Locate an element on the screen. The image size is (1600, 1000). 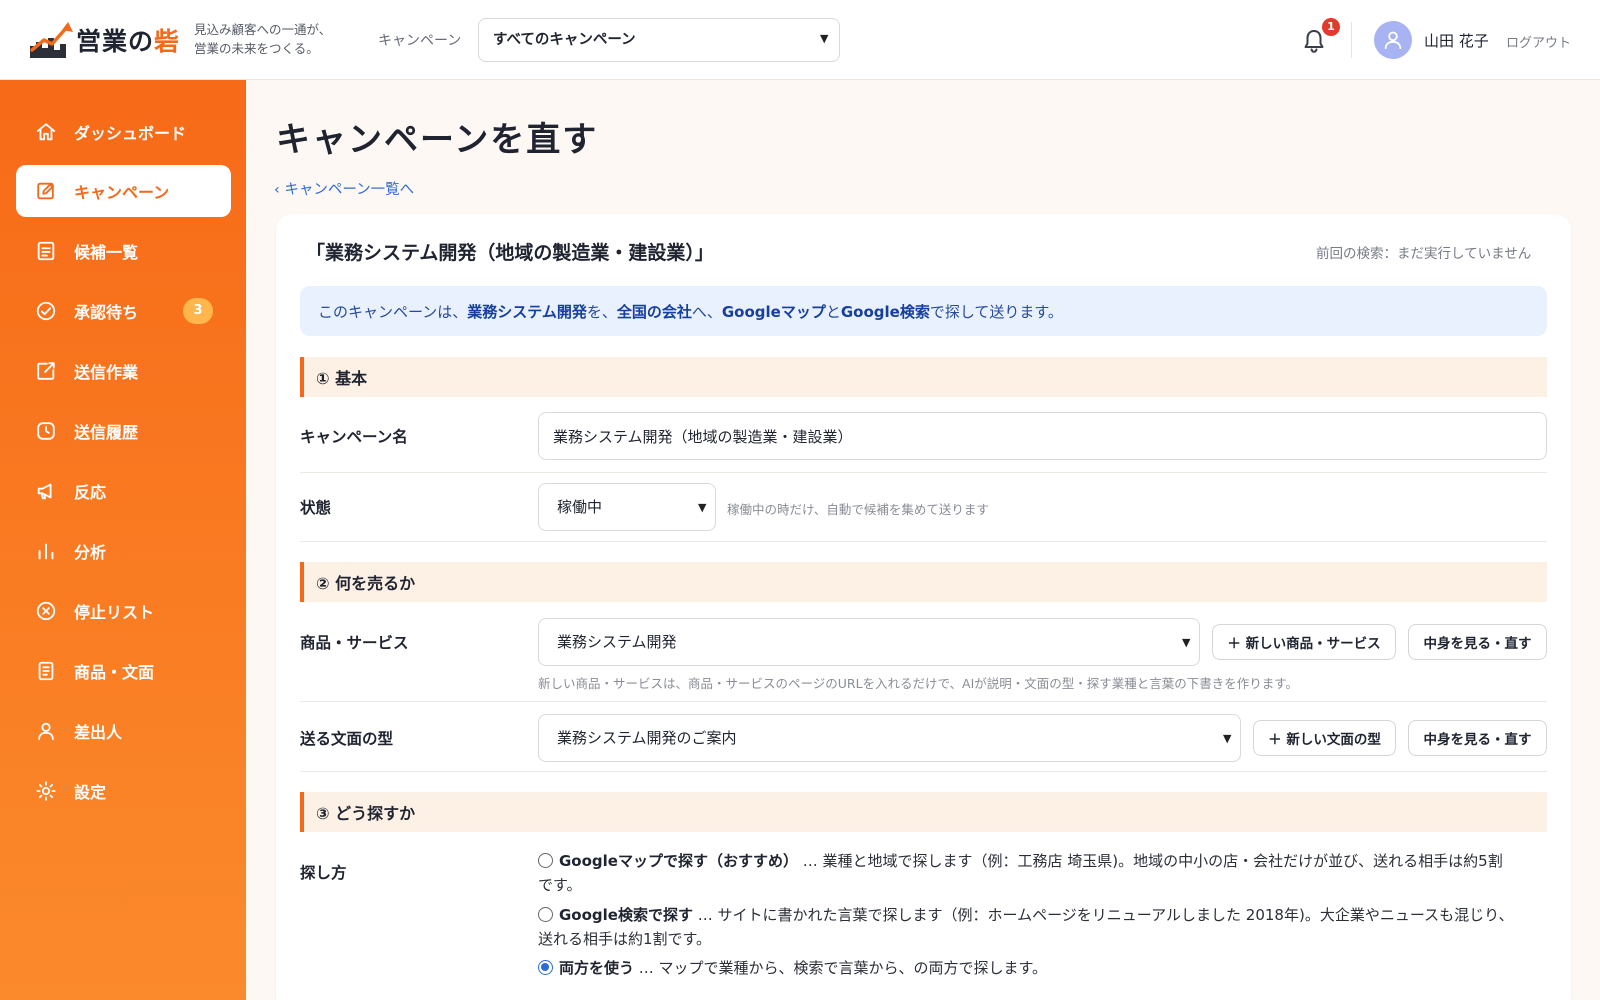
avatar is located at coordinates (1393, 40).